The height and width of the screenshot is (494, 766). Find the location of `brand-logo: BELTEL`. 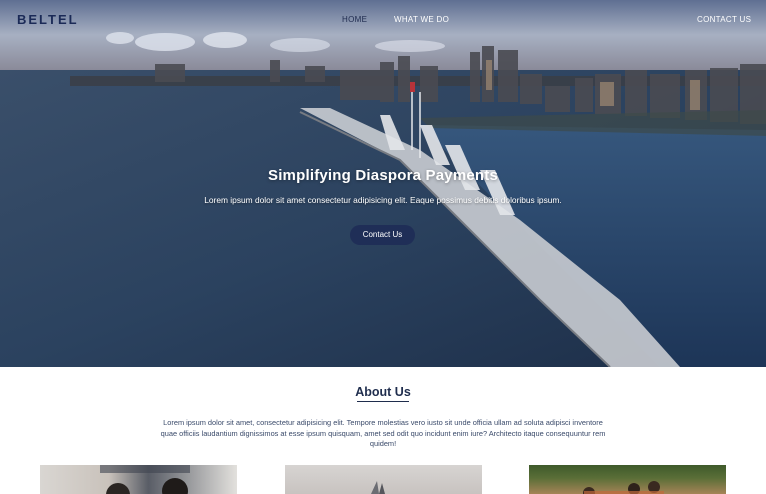

brand-logo: BELTEL is located at coordinates (48, 19).